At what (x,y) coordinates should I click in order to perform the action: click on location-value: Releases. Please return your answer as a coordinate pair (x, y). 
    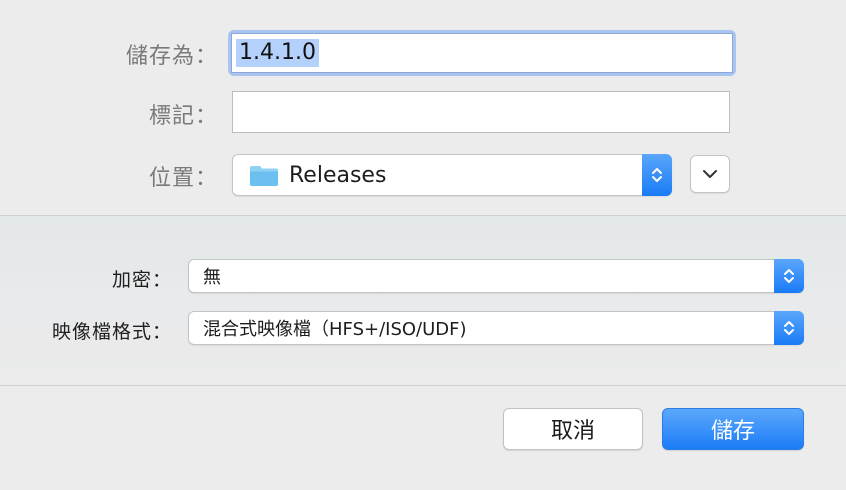
    Looking at the image, I should click on (338, 175).